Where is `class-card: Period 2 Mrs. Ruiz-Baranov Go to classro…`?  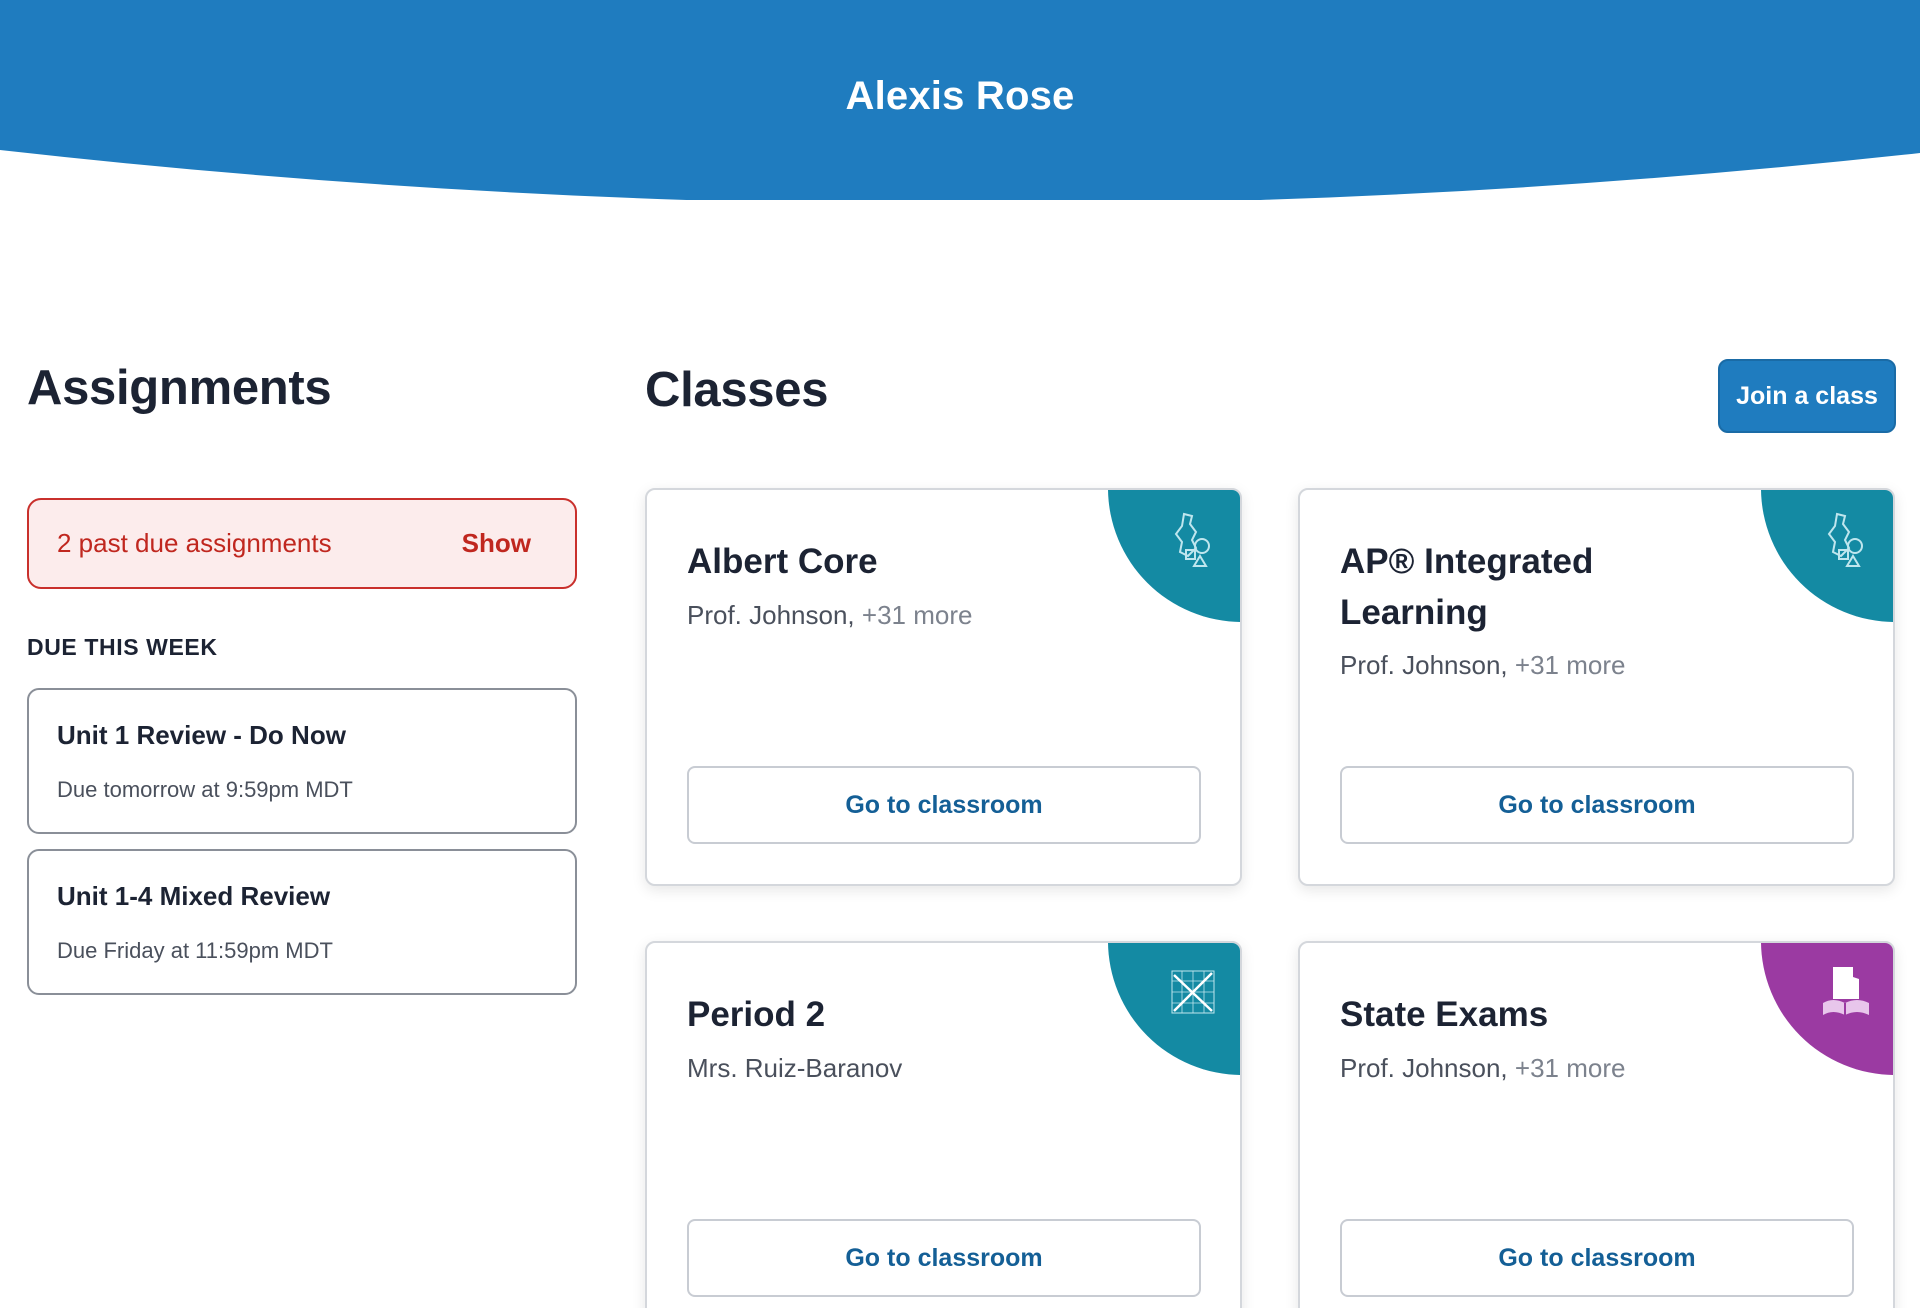
class-card: Period 2 Mrs. Ruiz-Baranov Go to classro… is located at coordinates (943, 1124).